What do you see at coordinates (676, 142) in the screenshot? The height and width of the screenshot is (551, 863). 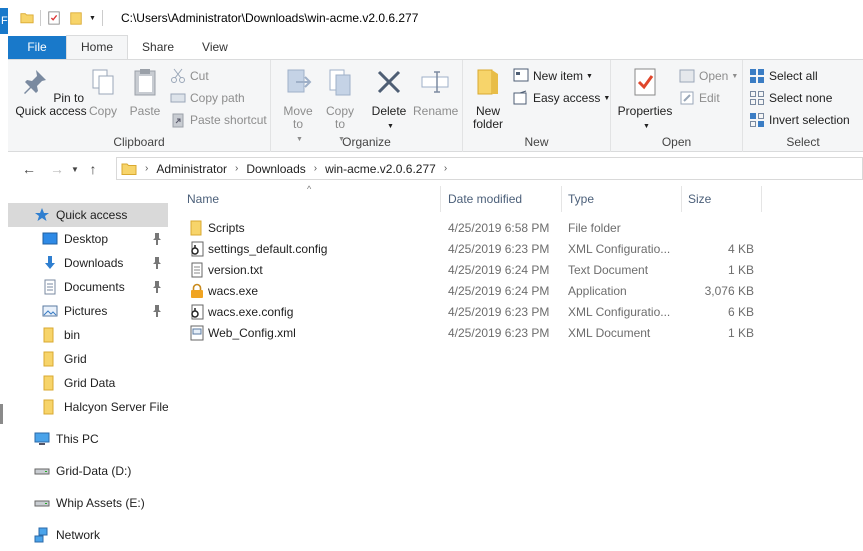 I see `open-group-label: Open` at bounding box center [676, 142].